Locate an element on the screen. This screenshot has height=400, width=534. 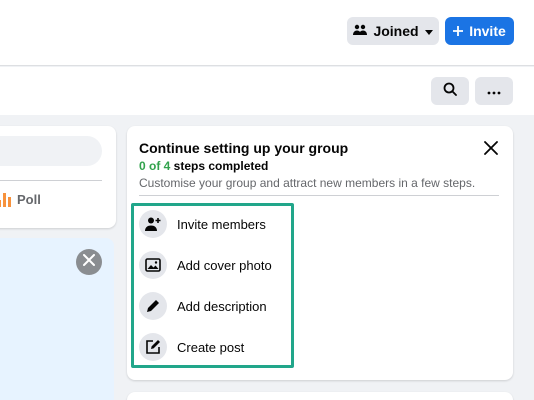
poll-button: Poll is located at coordinates (20, 199).